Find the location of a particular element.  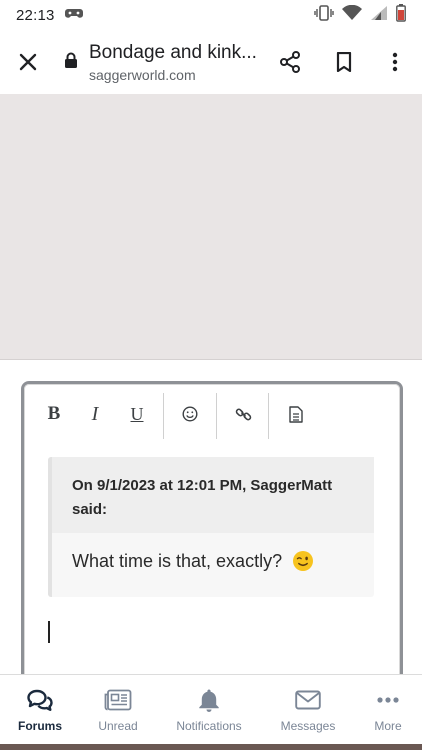

bell-icon is located at coordinates (209, 700).